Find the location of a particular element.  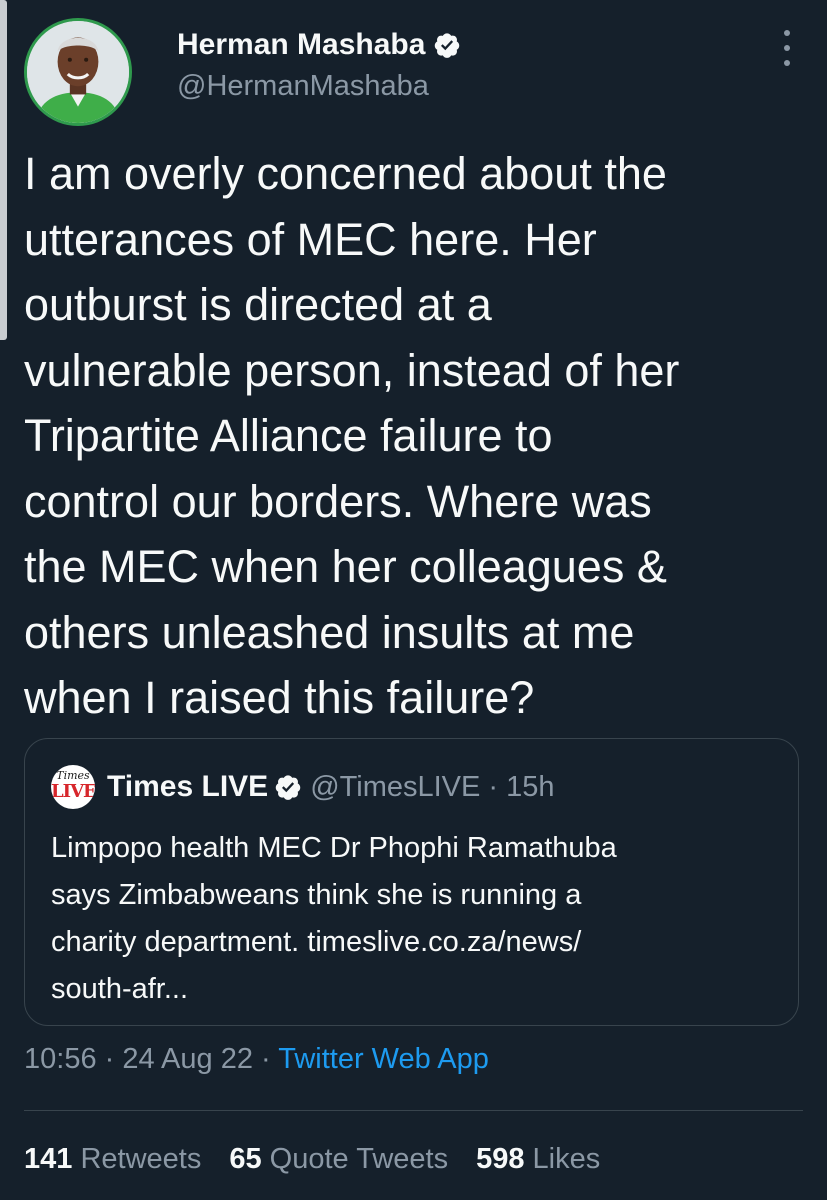

tweet-timestamp: 10:56 · 24 Aug 22 · Twitter Web App is located at coordinates (256, 1059).